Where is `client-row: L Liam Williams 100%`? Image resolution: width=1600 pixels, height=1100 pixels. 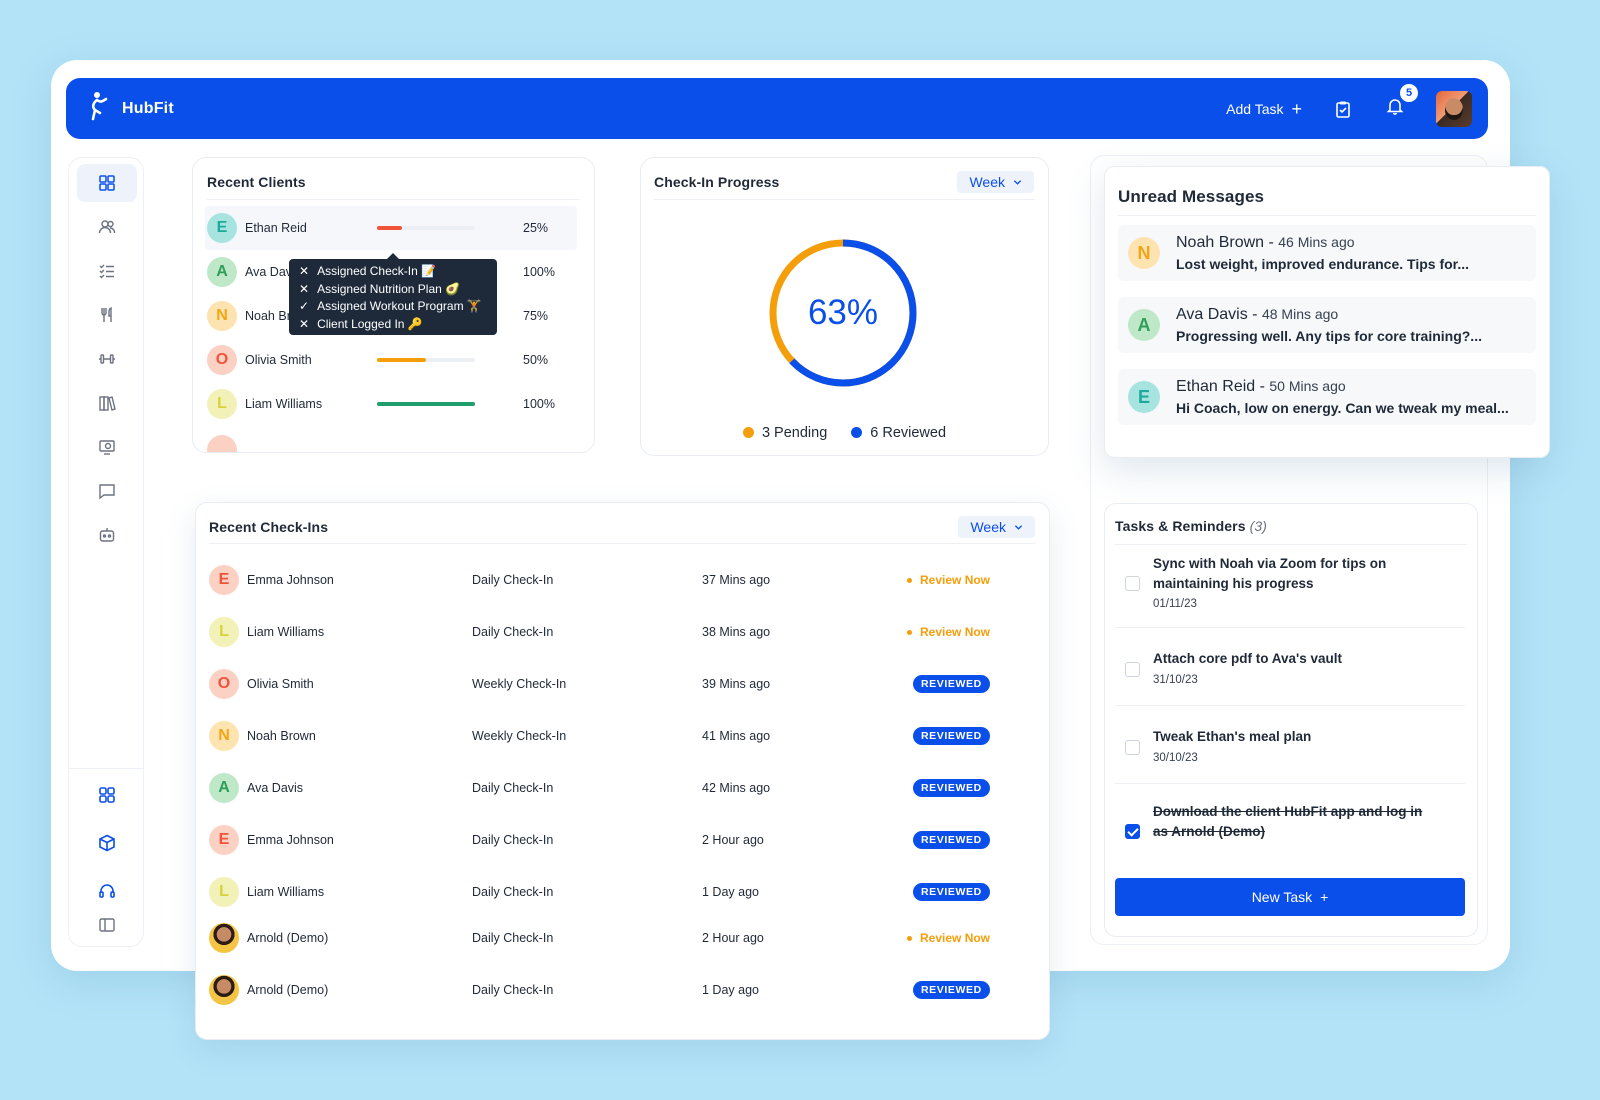
client-row: L Liam Williams 100% is located at coordinates (391, 404).